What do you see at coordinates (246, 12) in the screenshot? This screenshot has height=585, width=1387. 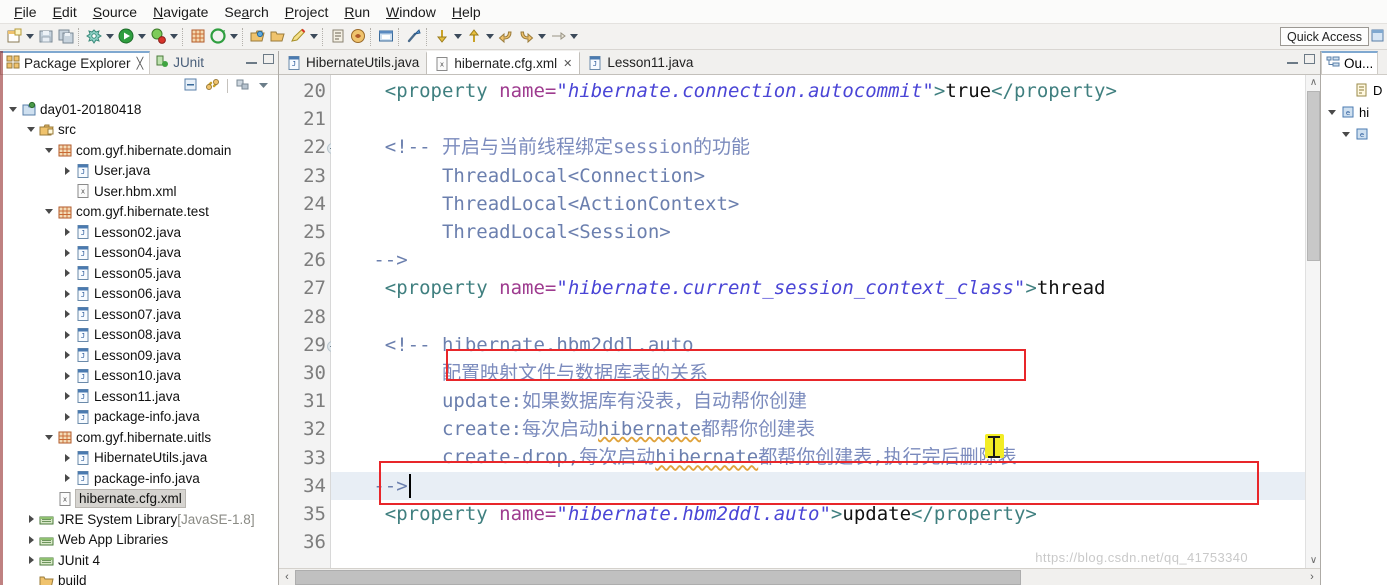 I see `menu-search: Search` at bounding box center [246, 12].